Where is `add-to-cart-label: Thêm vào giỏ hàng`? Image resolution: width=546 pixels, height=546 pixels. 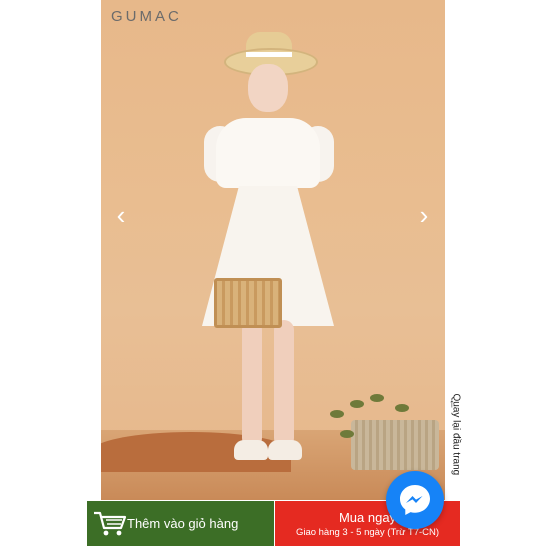 add-to-cart-label: Thêm vào giỏ hàng is located at coordinates (183, 523).